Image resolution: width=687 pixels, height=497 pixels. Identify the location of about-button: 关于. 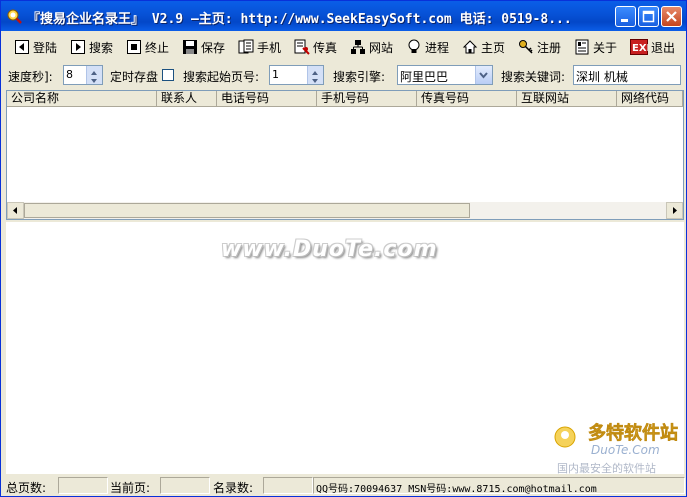
(595, 47).